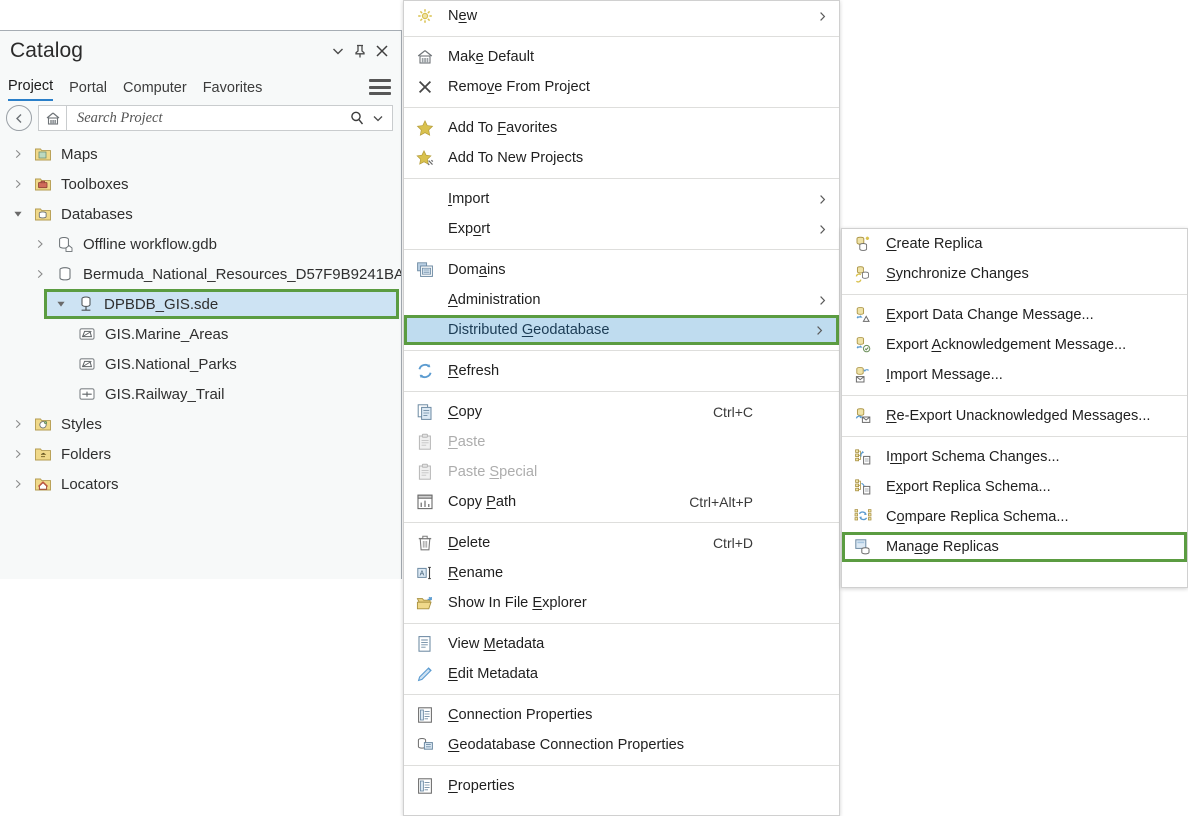 The height and width of the screenshot is (816, 1188). Describe the element at coordinates (621, 16) in the screenshot. I see `menu-item-new: New` at that location.